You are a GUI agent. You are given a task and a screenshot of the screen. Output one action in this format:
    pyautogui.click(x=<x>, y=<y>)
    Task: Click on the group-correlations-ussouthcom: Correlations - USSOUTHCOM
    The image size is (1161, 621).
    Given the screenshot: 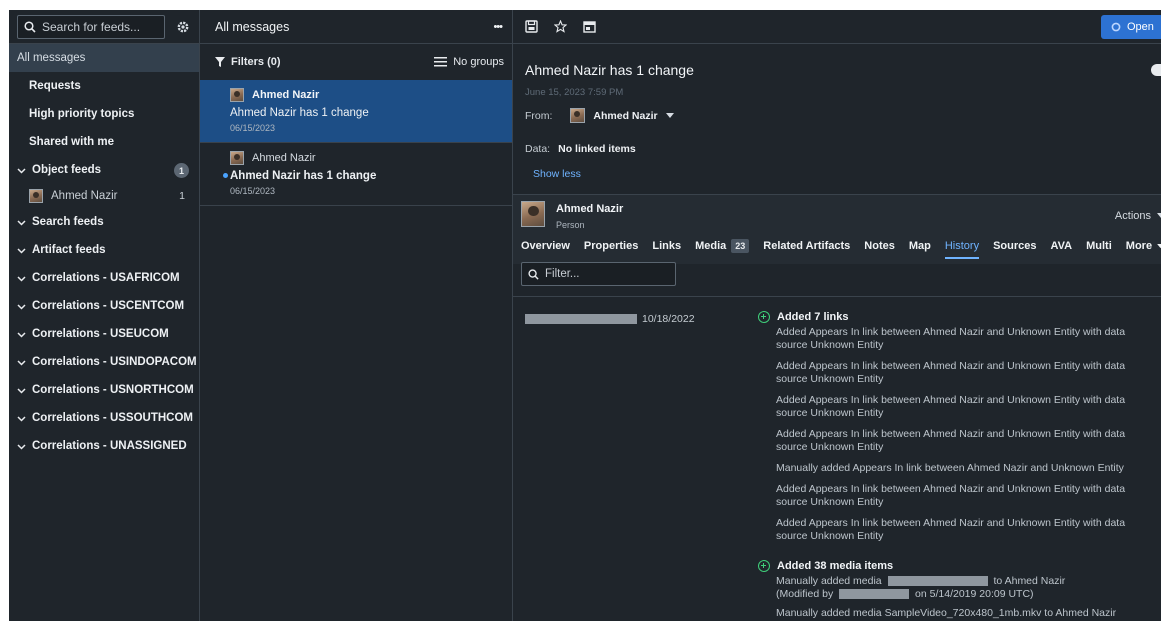 What is the action you would take?
    pyautogui.click(x=104, y=418)
    